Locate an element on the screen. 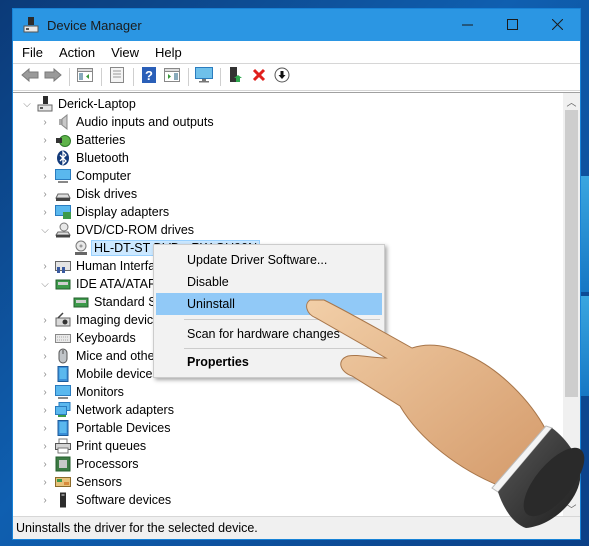 The width and height of the screenshot is (589, 546). tree-root-label: Derick-Laptop is located at coordinates (97, 104).